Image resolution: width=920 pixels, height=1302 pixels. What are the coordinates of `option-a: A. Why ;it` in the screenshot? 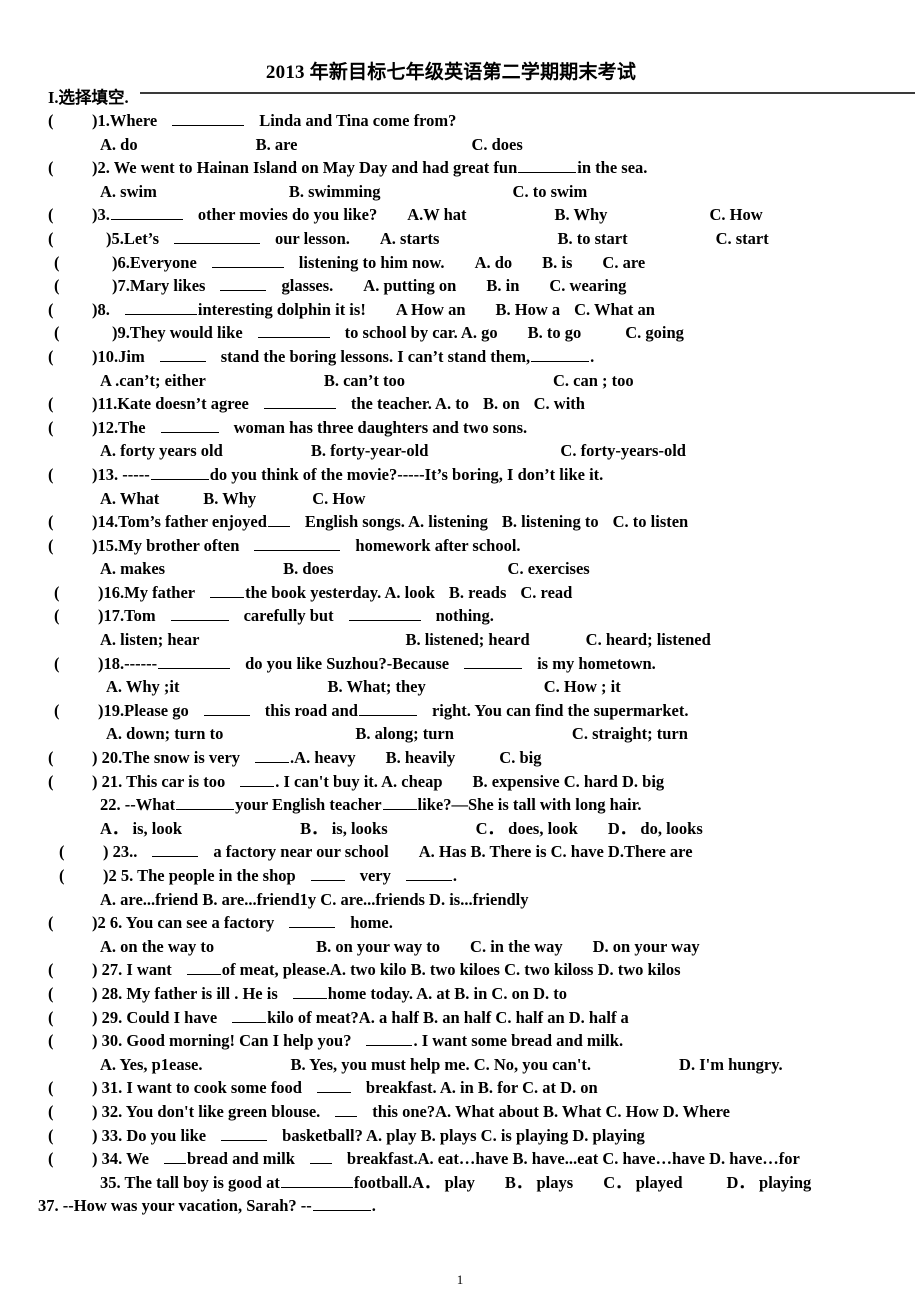 It's located at (143, 686).